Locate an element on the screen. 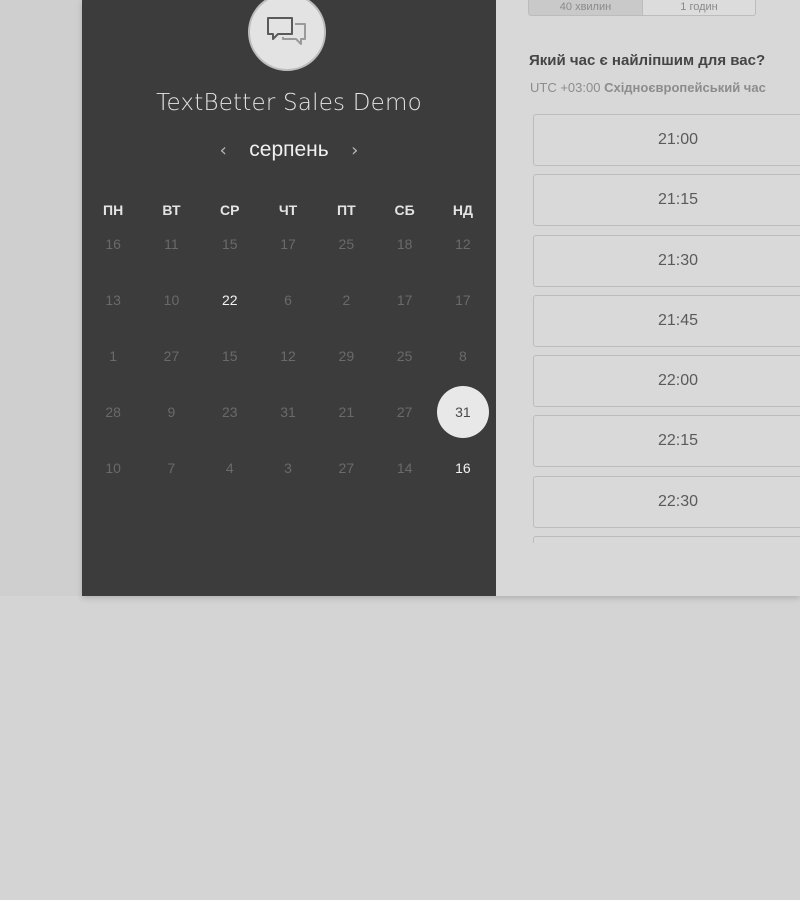  timezone-name: Східноєвропейський час is located at coordinates (685, 87).